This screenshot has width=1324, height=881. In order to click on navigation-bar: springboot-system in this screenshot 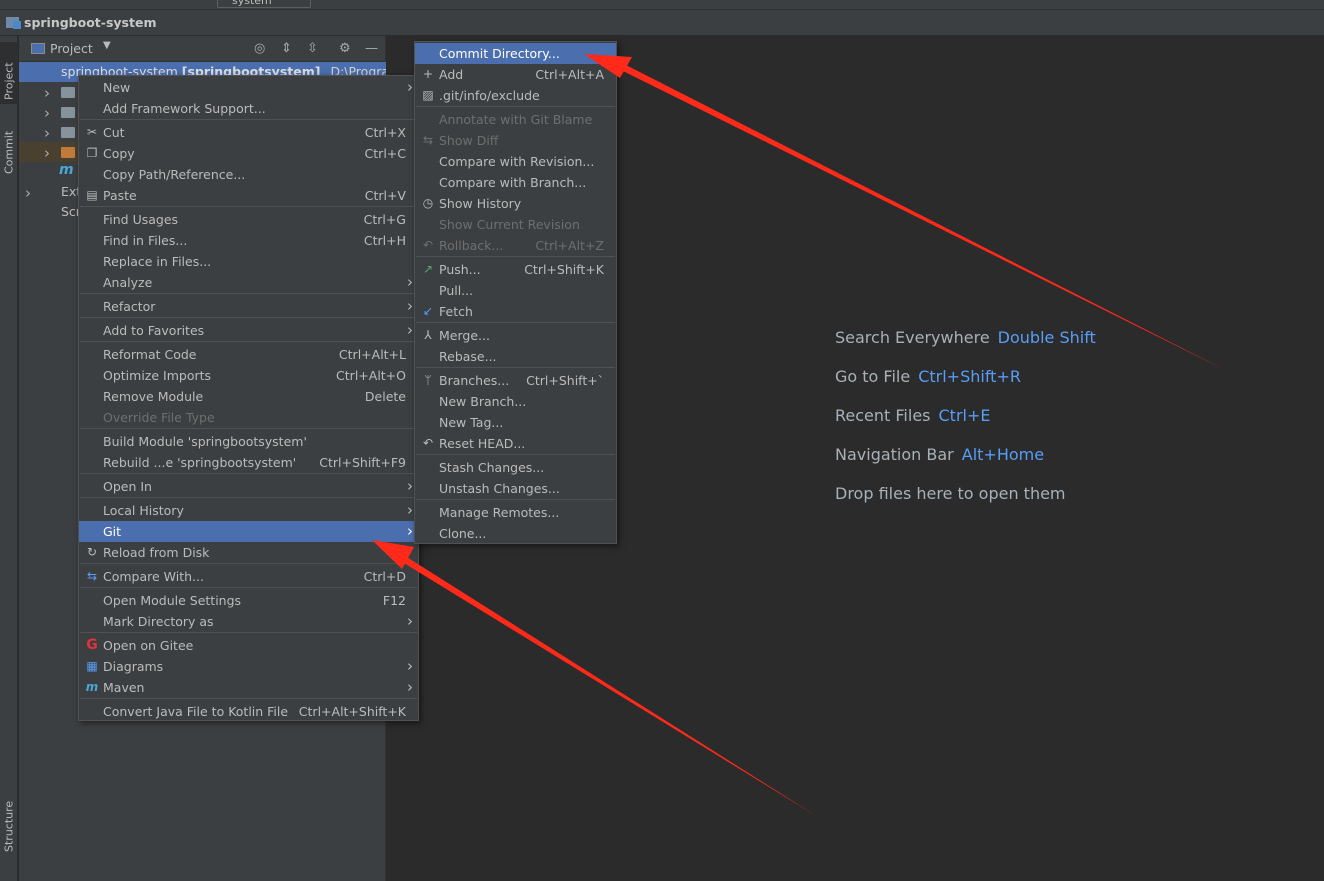, I will do `click(662, 23)`.